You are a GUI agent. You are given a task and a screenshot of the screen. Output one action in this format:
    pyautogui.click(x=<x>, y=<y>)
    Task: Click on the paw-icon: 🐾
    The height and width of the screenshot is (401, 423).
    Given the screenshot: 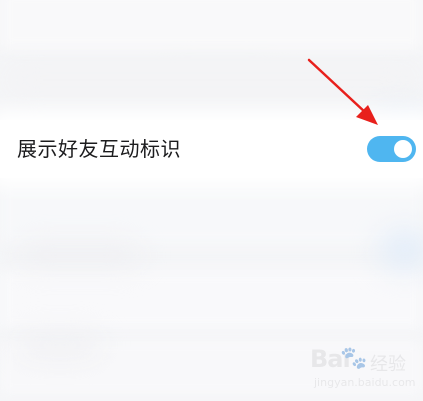 What is the action you would take?
    pyautogui.click(x=354, y=358)
    